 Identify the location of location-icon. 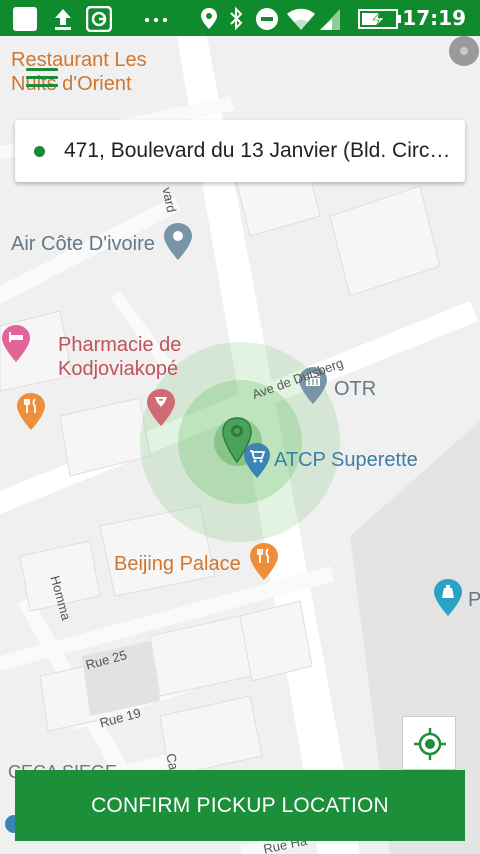
(209, 18).